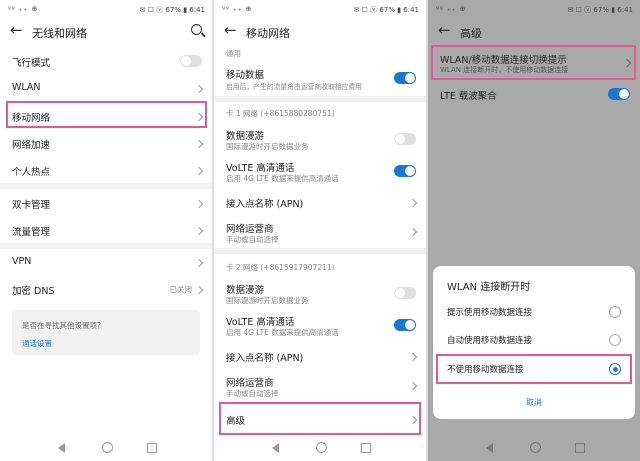  Describe the element at coordinates (534, 340) in the screenshot. I see `option-auto-row: 自动使用移动数据连接` at that location.